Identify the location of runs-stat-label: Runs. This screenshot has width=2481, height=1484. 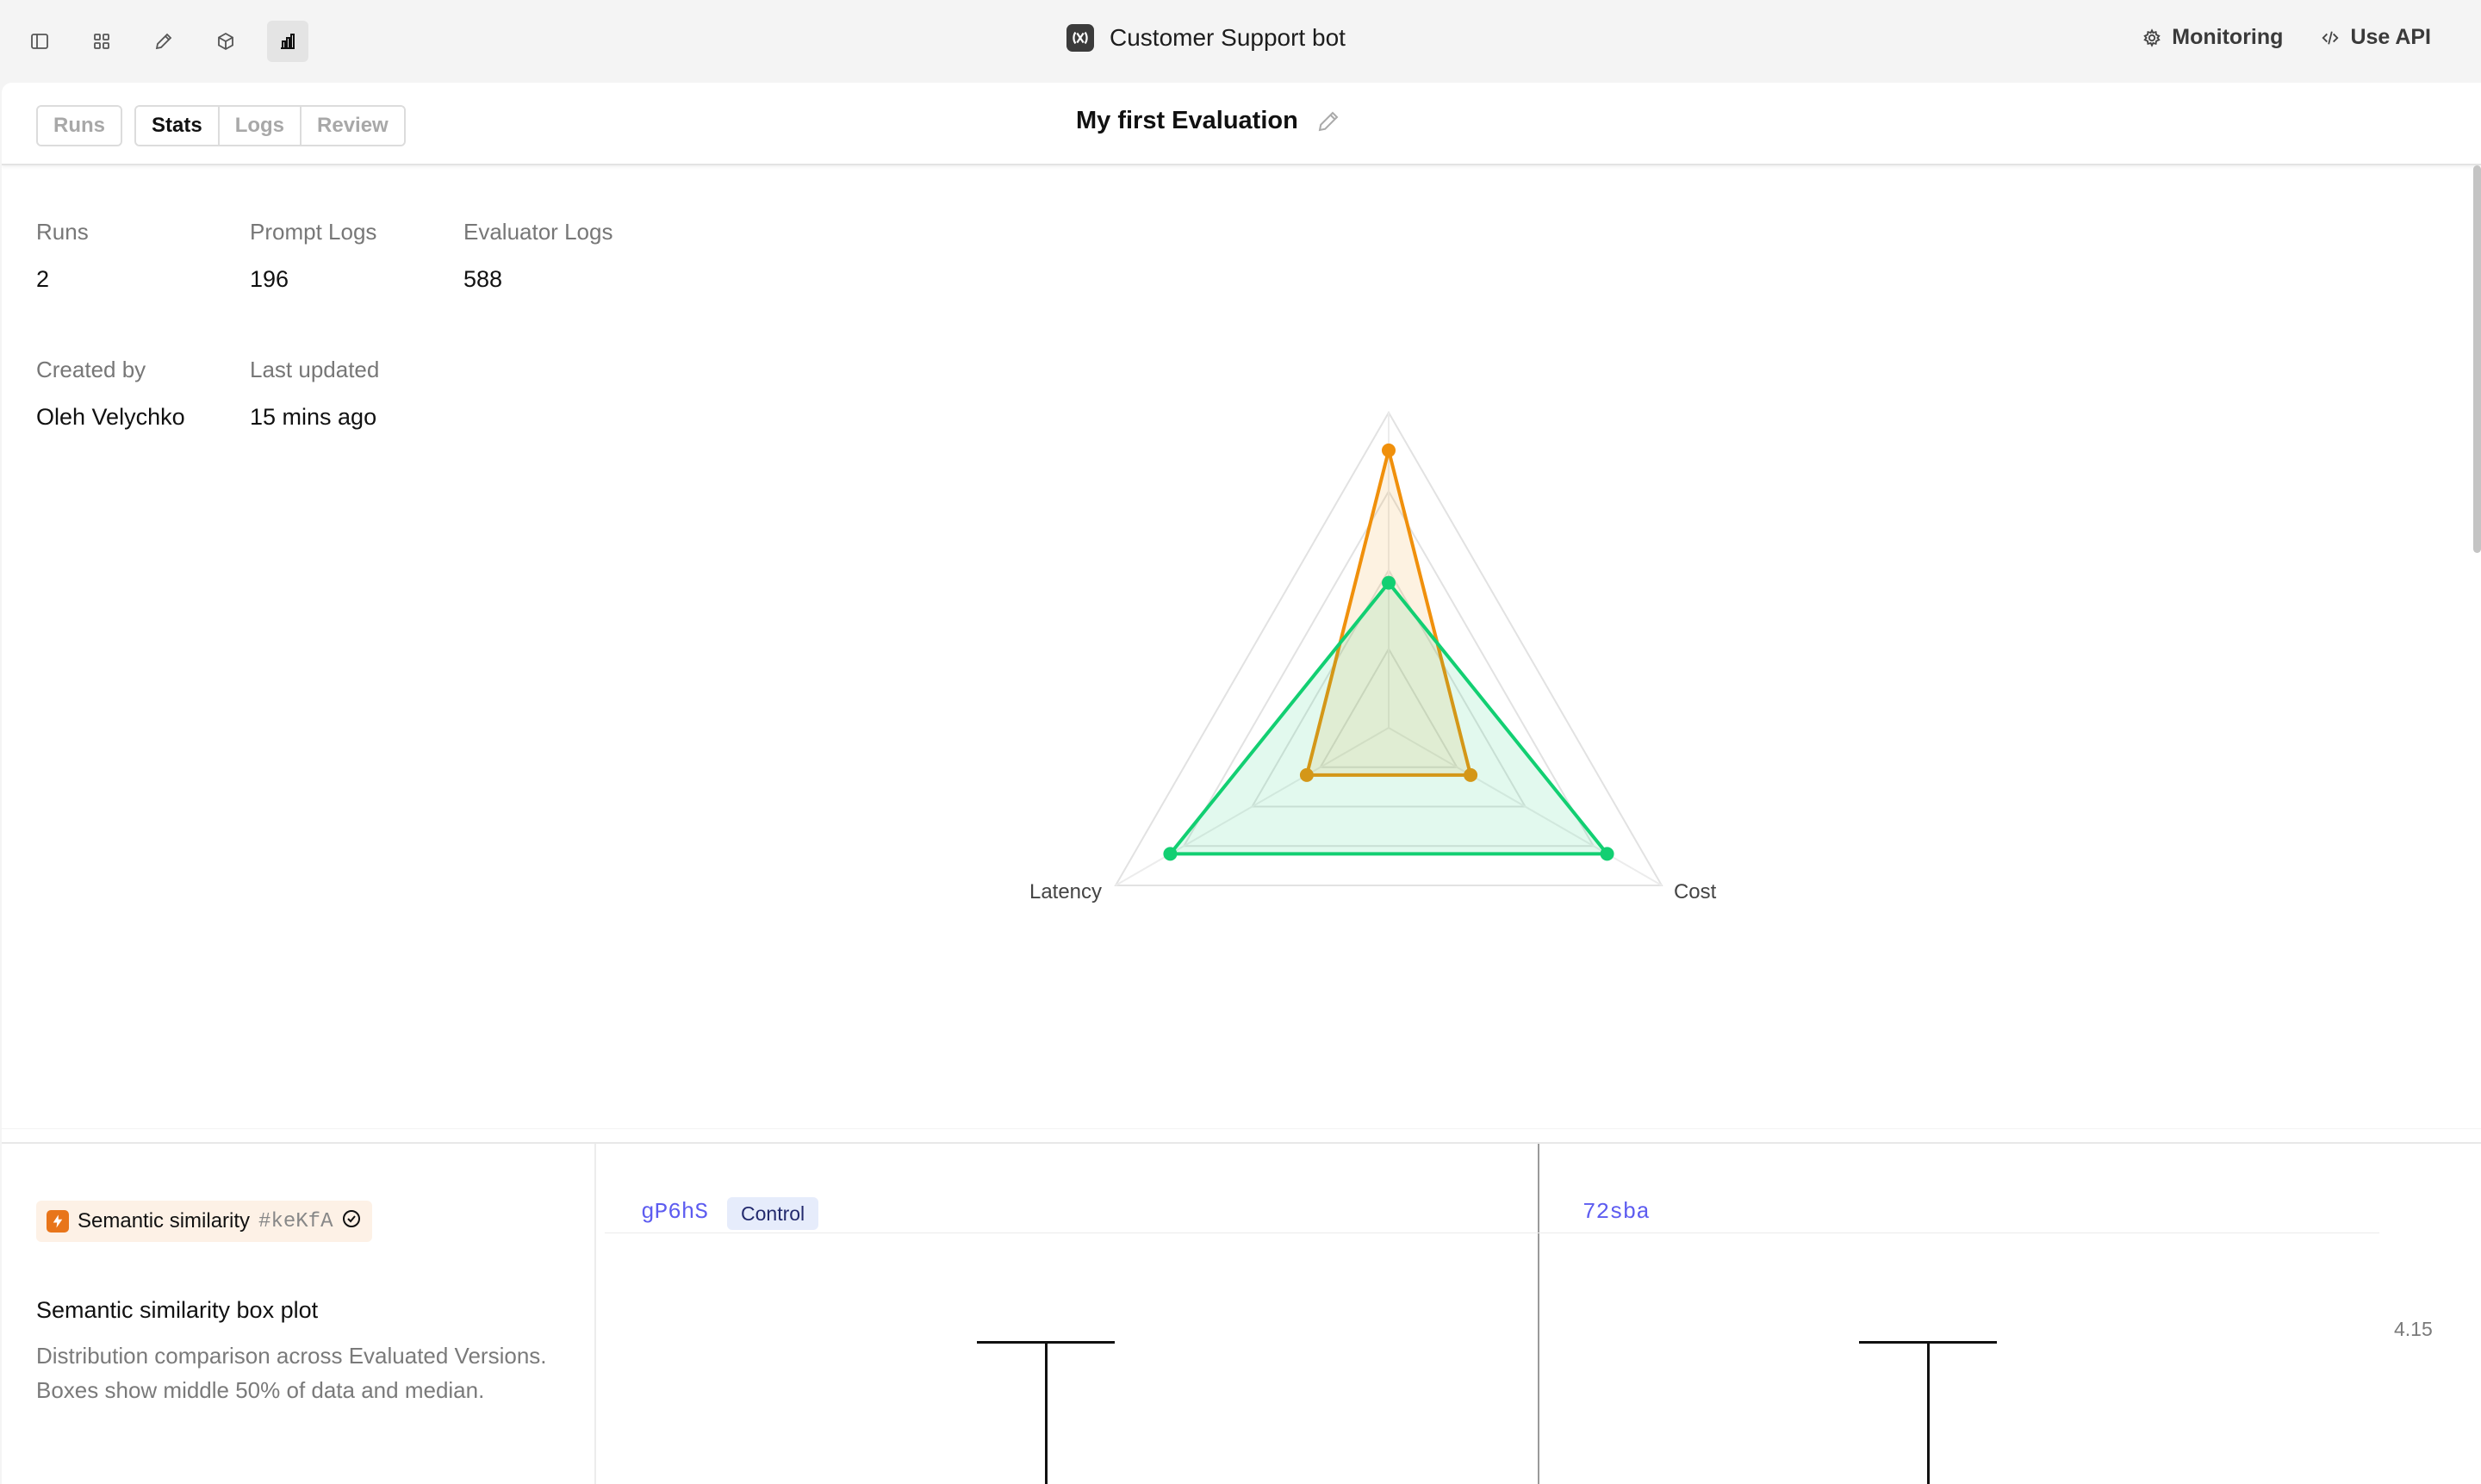
(63, 232).